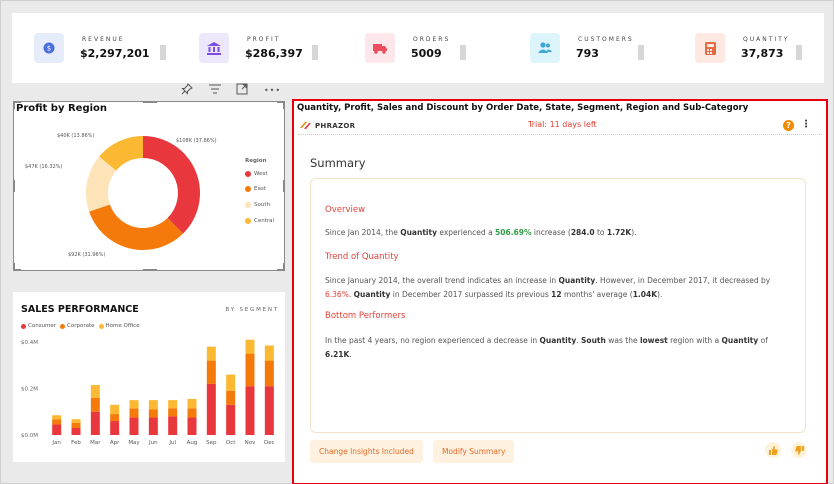  Describe the element at coordinates (76, 425) in the screenshot. I see `bar-corporate-feb` at that location.